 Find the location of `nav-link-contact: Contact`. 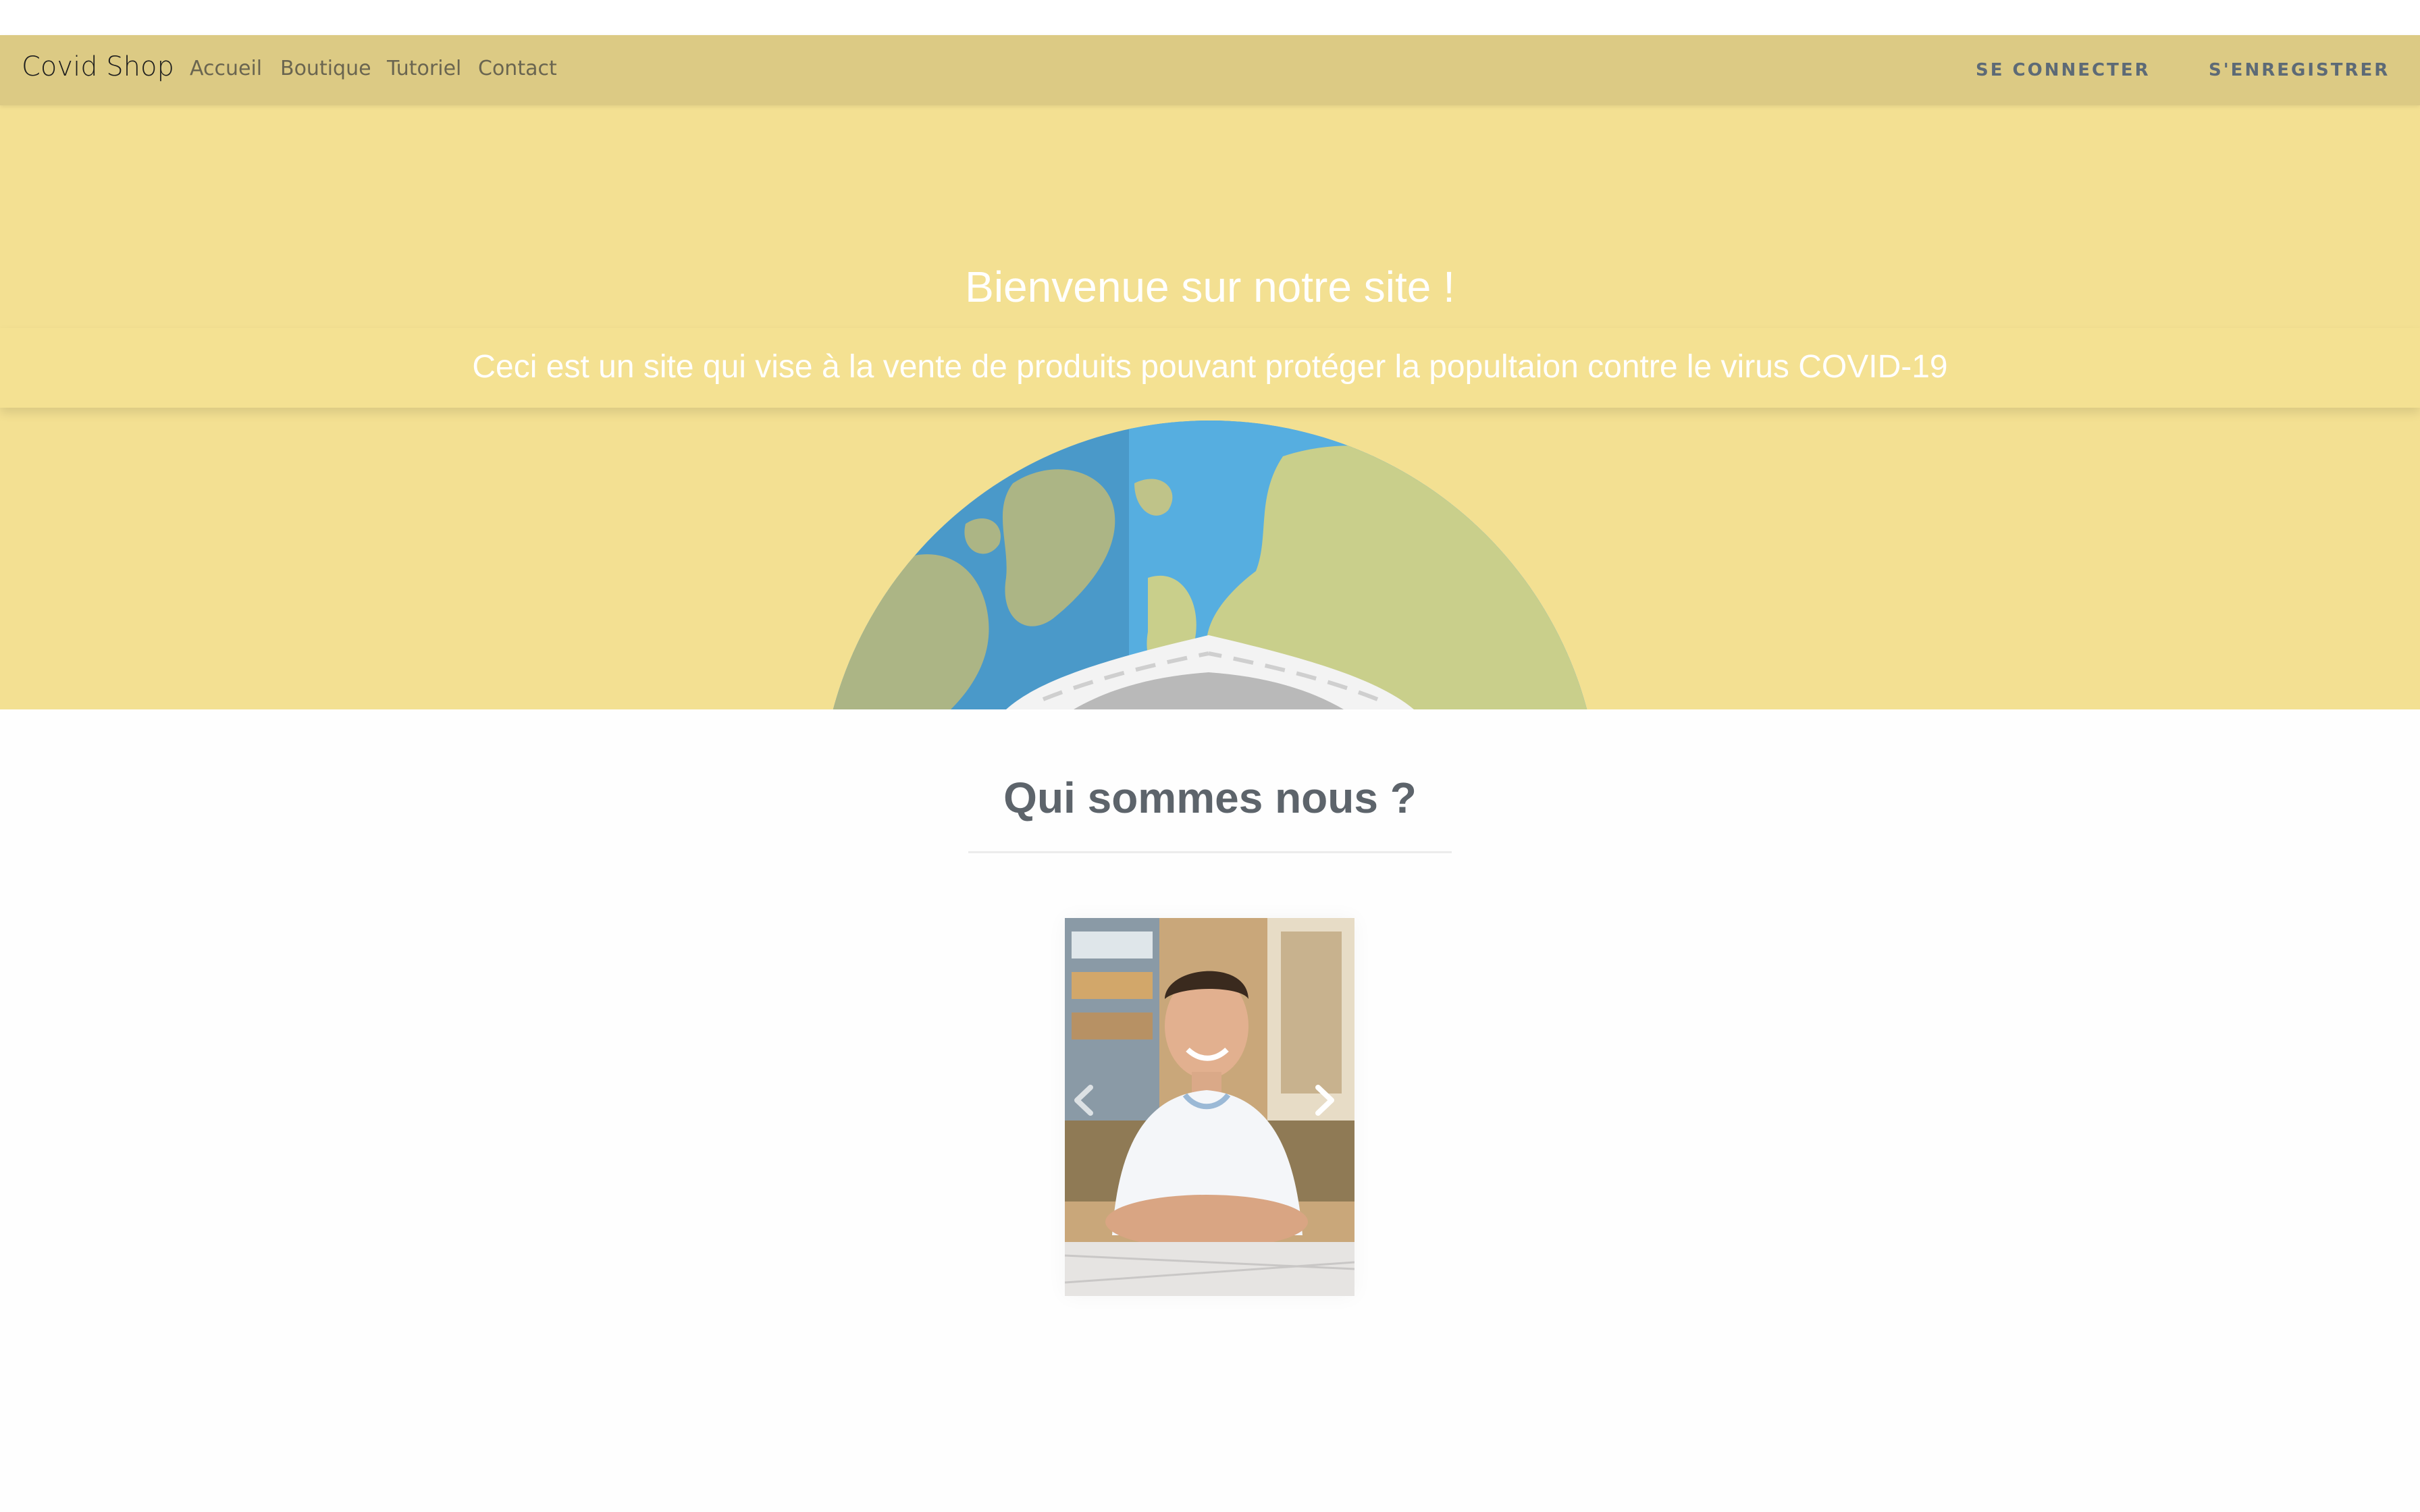

nav-link-contact: Contact is located at coordinates (517, 68).